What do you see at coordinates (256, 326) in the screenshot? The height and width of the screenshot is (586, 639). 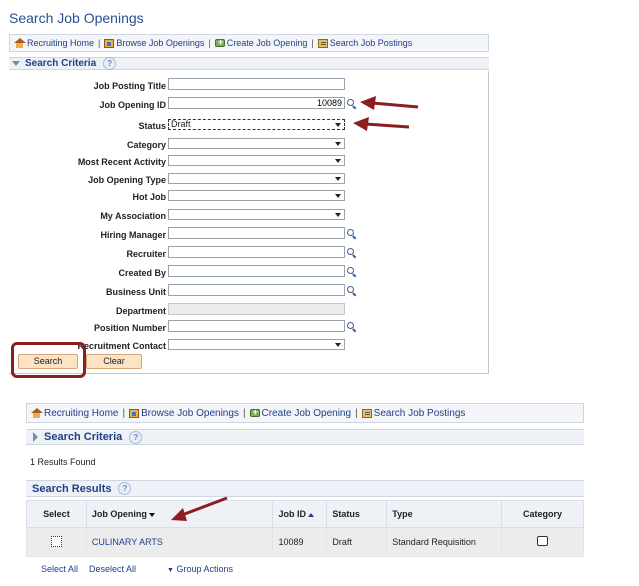 I see `position-number-input` at bounding box center [256, 326].